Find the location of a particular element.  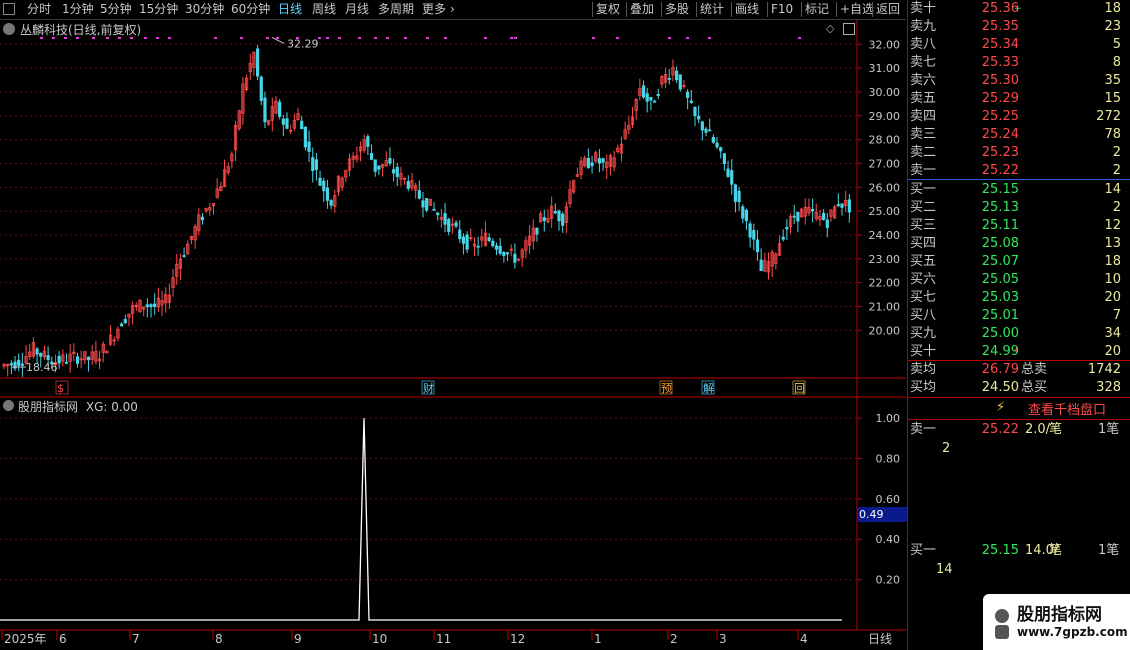

event-marker-text: 解 is located at coordinates (708, 388).